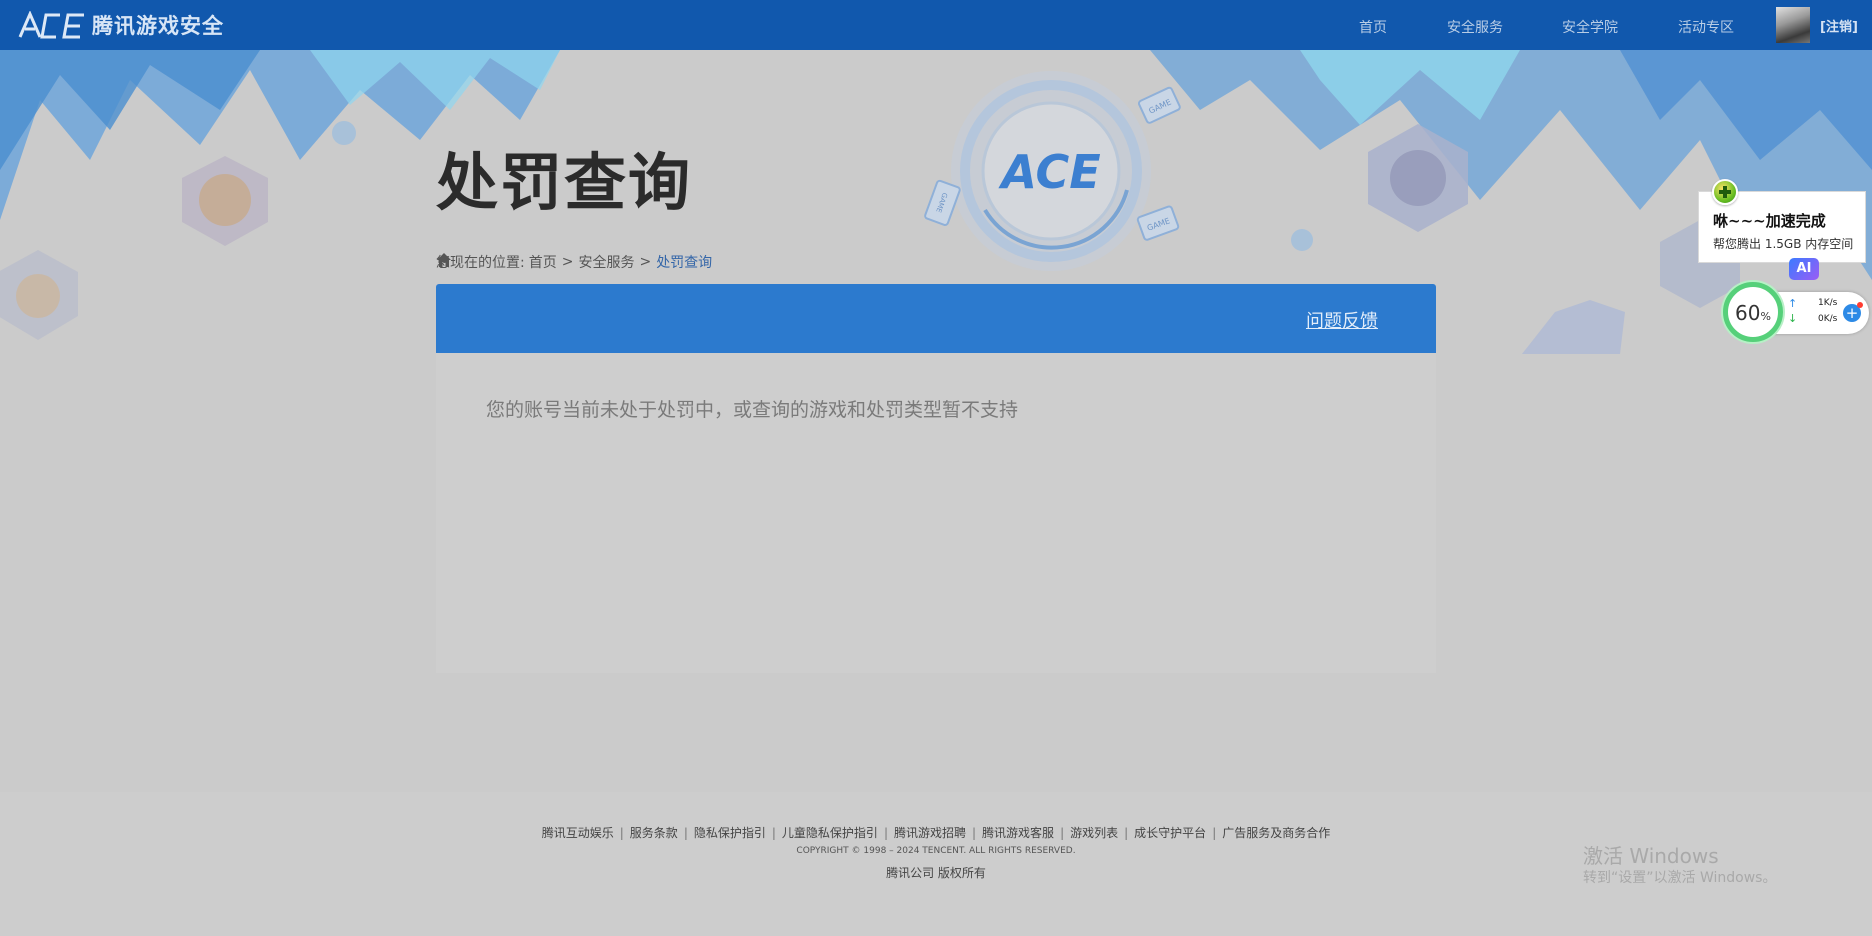  Describe the element at coordinates (830, 833) in the screenshot. I see `footer-link-child-privacy: 儿童隐私保护指引` at that location.